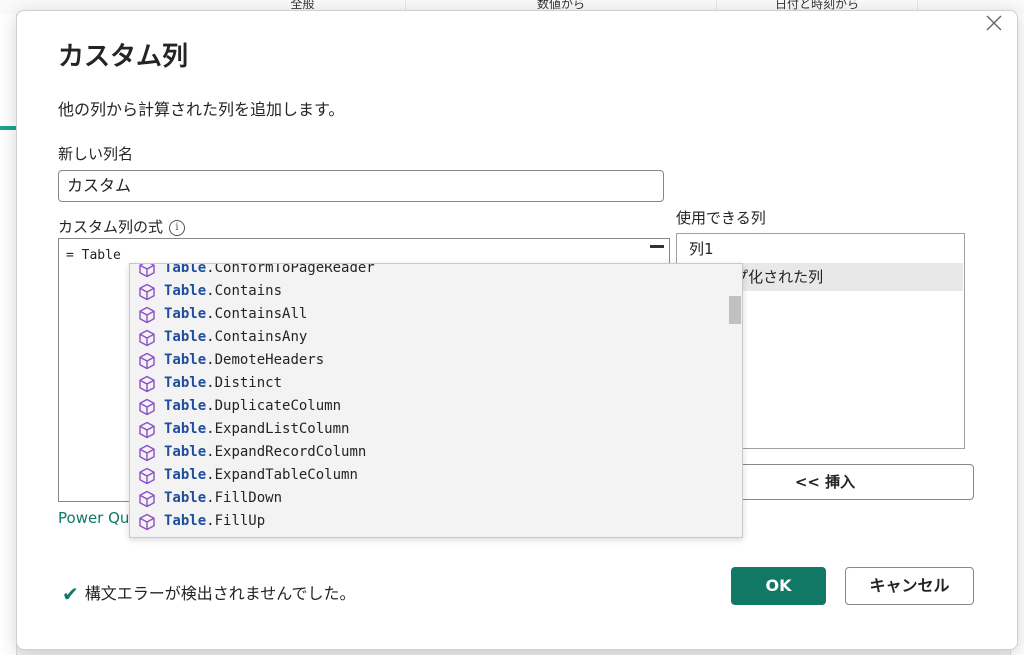 The image size is (1024, 655). What do you see at coordinates (428, 383) in the screenshot?
I see `autocomplete-item: Table.Distinct` at bounding box center [428, 383].